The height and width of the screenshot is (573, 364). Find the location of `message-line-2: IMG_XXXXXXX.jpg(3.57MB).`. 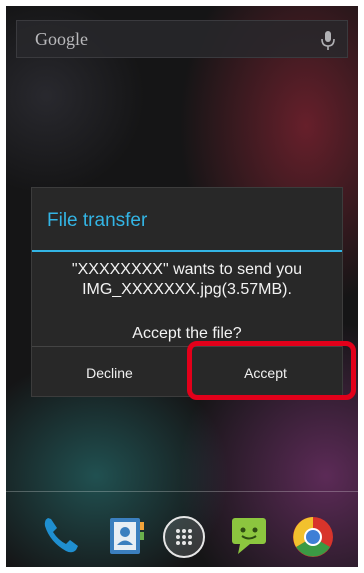

message-line-2: IMG_XXXXXXX.jpg(3.57MB). is located at coordinates (187, 289).